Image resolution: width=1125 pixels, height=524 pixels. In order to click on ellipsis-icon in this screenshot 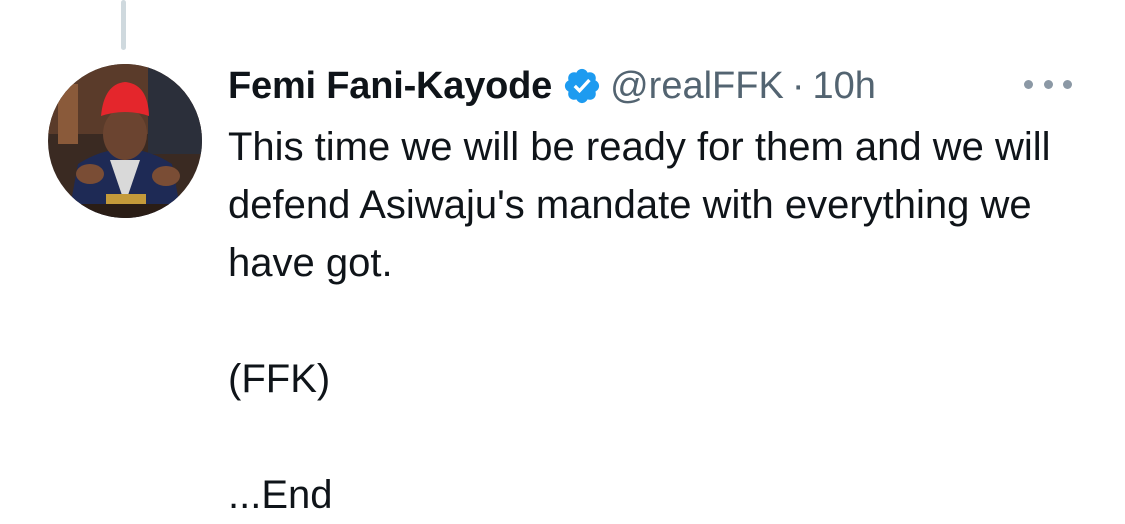, I will do `click(1048, 84)`.